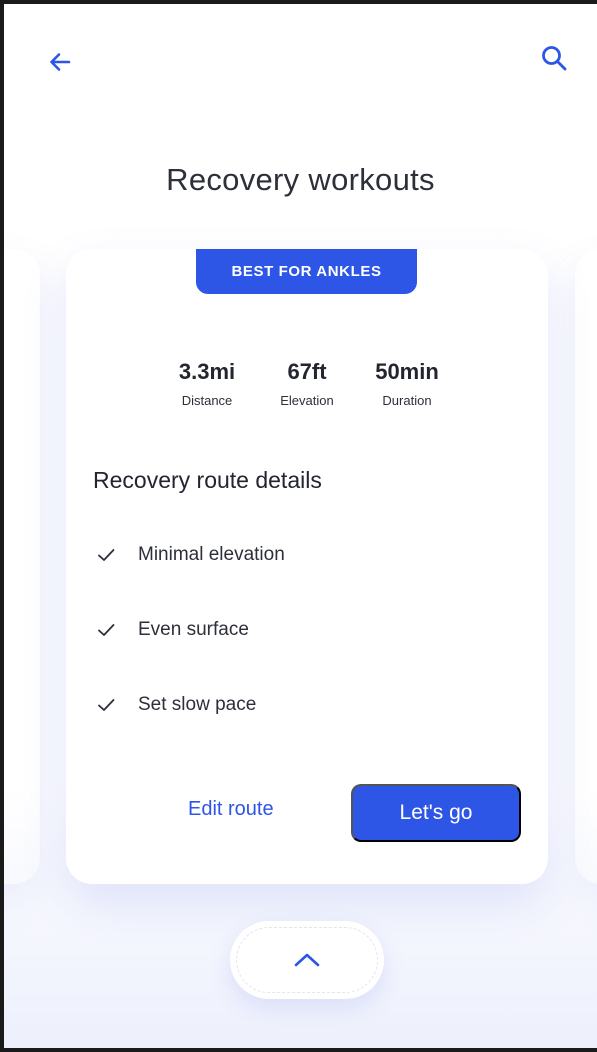 The height and width of the screenshot is (1052, 597). I want to click on list-item-label: Even surface, so click(193, 629).